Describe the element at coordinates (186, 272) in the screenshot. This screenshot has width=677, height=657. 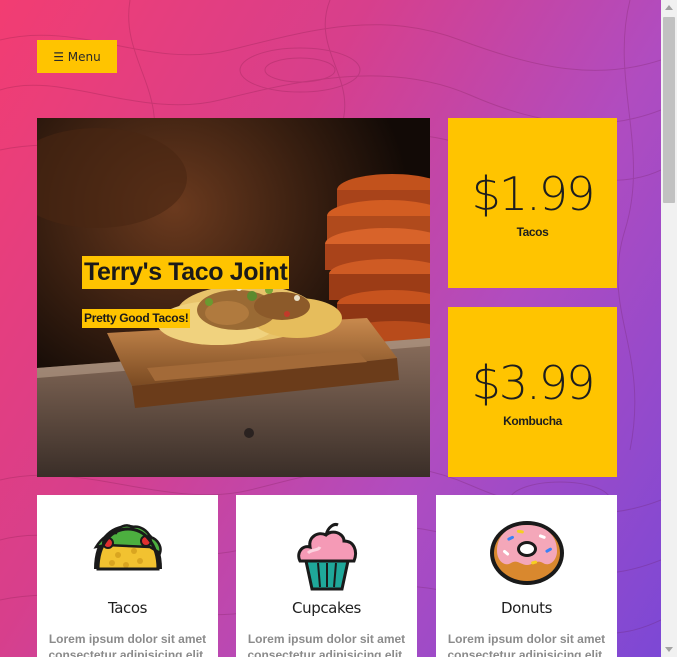
I see `hero-title: Terry's Taco Joint` at that location.